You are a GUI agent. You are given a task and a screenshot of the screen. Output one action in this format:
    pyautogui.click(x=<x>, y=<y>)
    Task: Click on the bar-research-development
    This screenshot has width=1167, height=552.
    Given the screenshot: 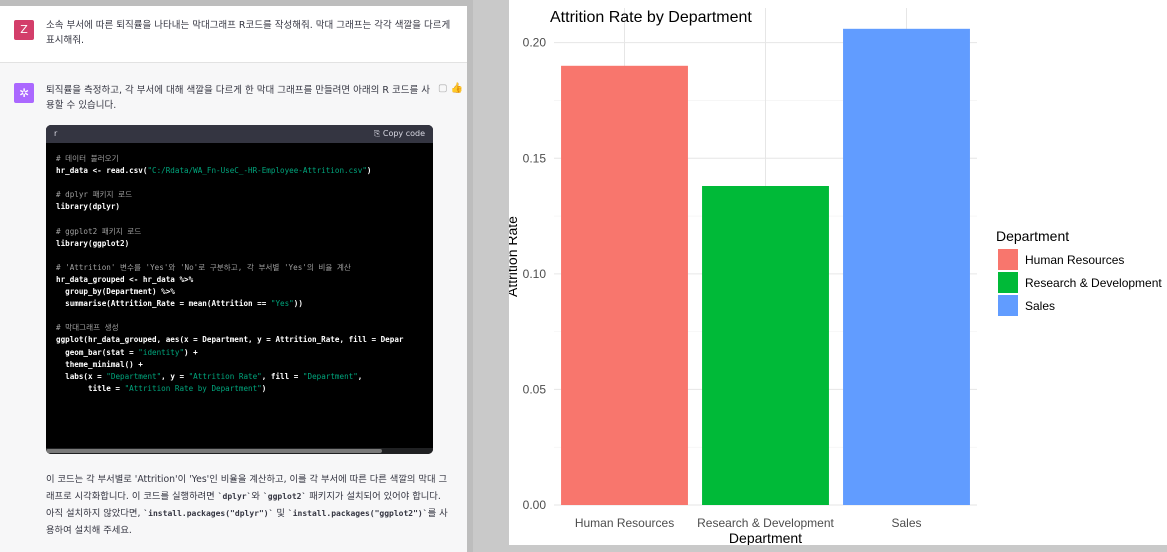 What is the action you would take?
    pyautogui.click(x=765, y=345)
    